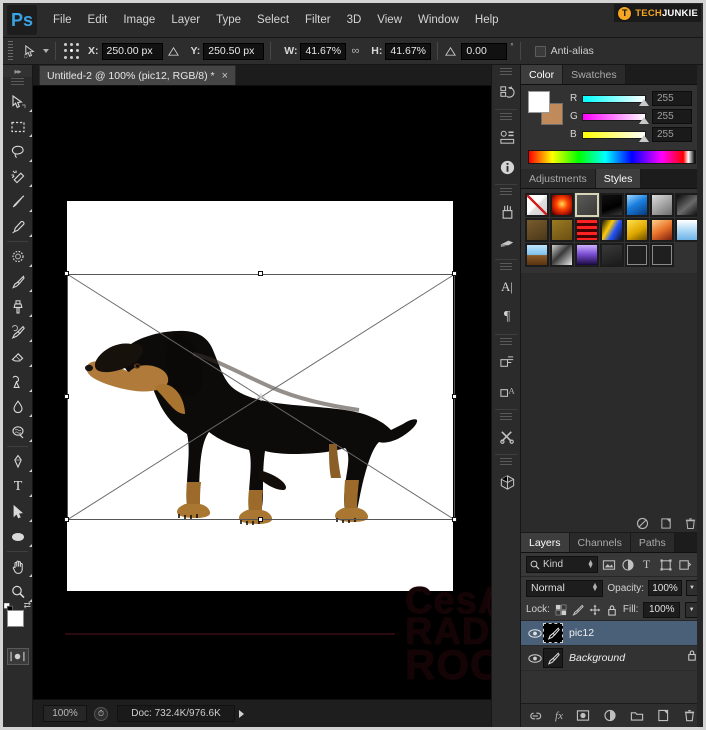 The image size is (706, 730). Describe the element at coordinates (637, 205) in the screenshot. I see `blue-gel-style` at that location.